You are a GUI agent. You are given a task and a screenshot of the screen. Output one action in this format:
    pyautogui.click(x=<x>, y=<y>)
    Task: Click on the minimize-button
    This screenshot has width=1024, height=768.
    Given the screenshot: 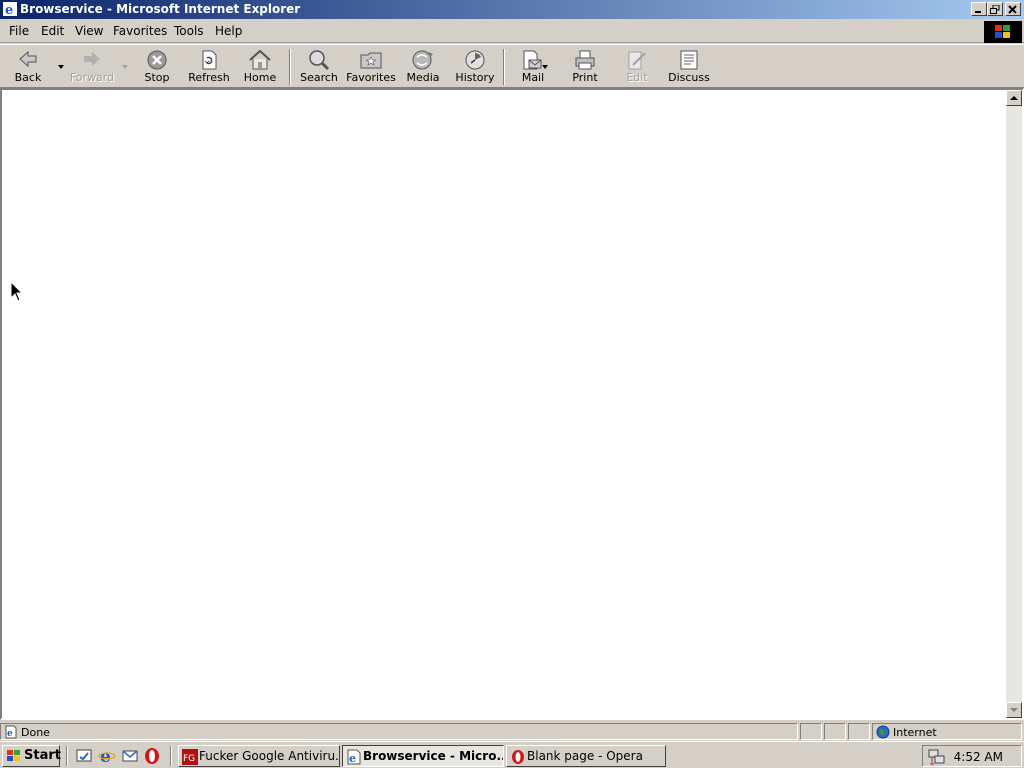 What is the action you would take?
    pyautogui.click(x=979, y=9)
    